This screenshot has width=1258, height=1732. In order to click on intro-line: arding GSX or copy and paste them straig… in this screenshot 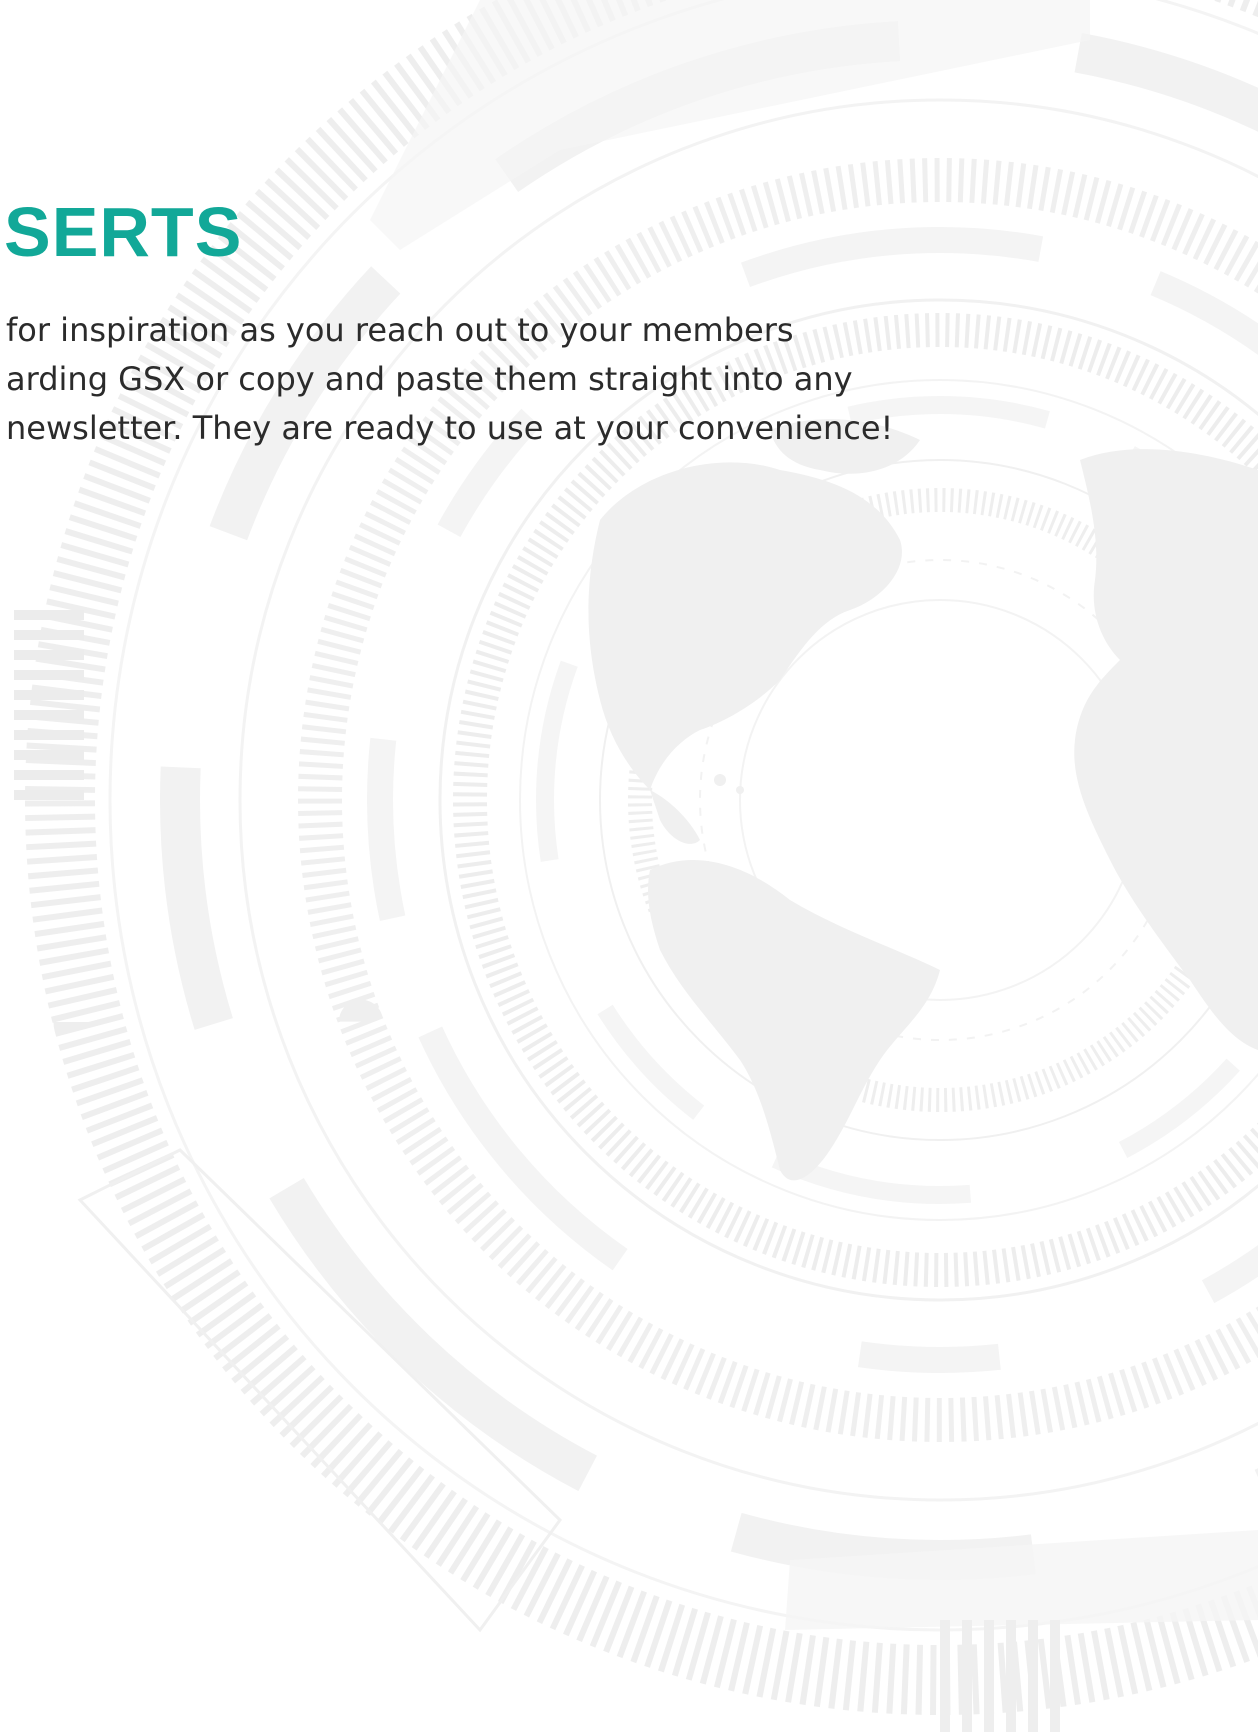, I will do `click(429, 379)`.